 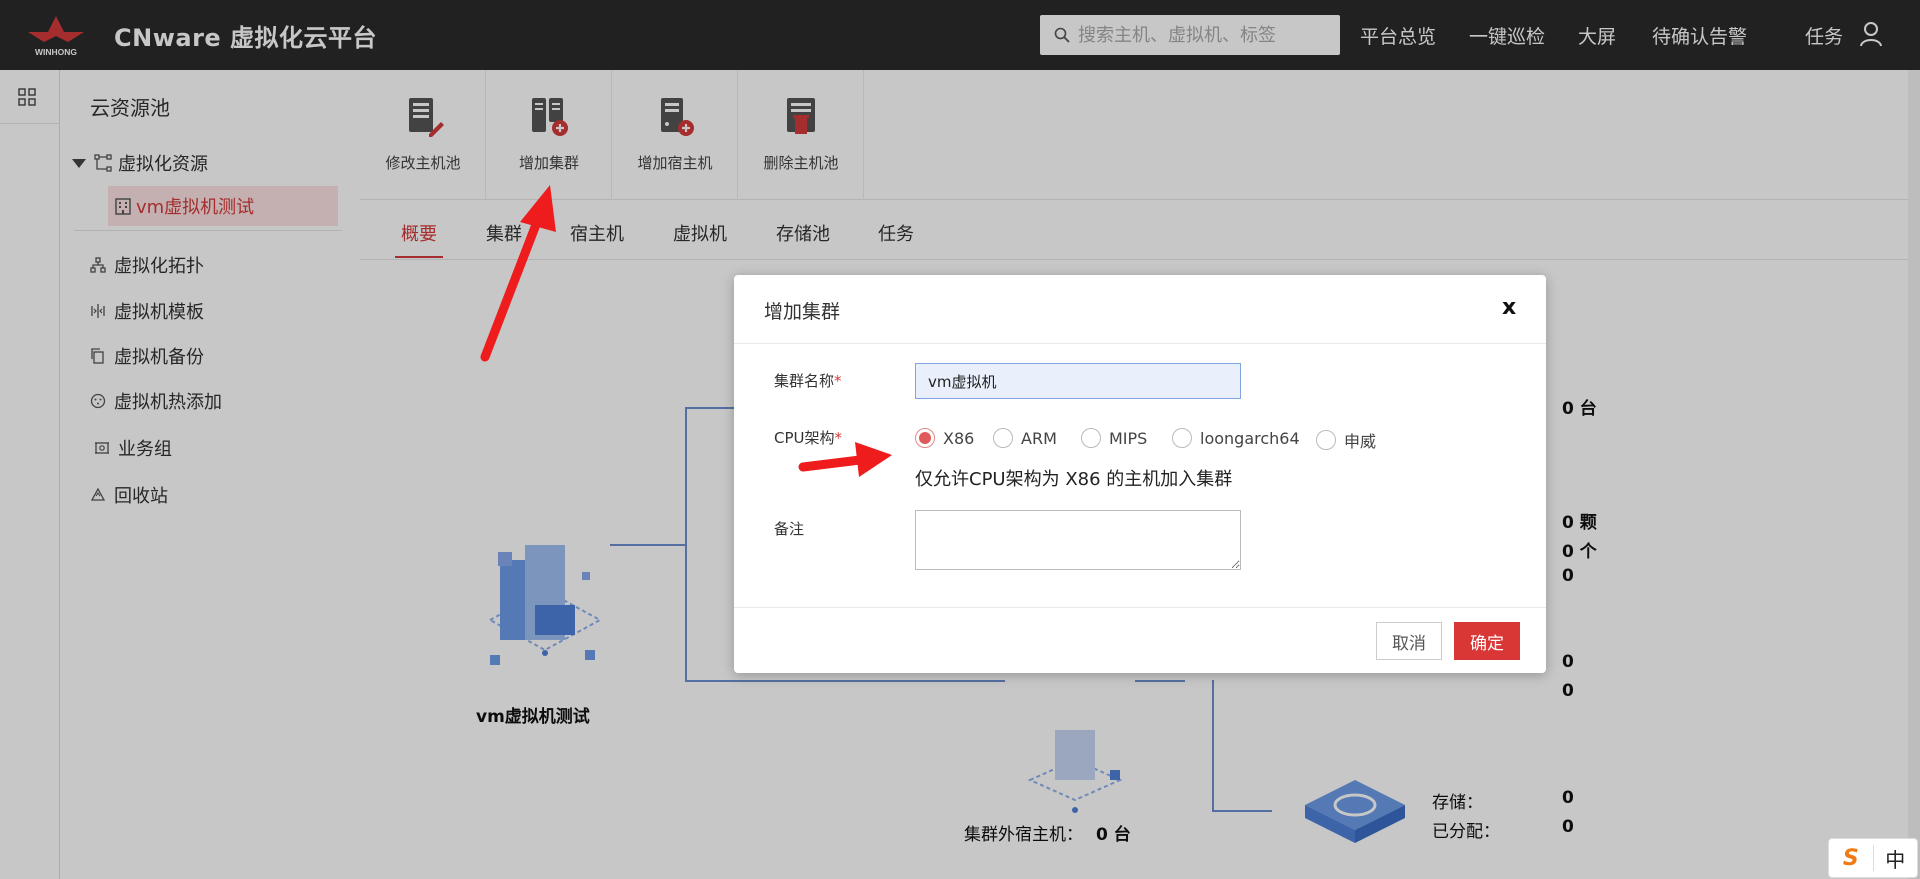 I want to click on cpu-radio-arm: ARM, so click(x=1025, y=438).